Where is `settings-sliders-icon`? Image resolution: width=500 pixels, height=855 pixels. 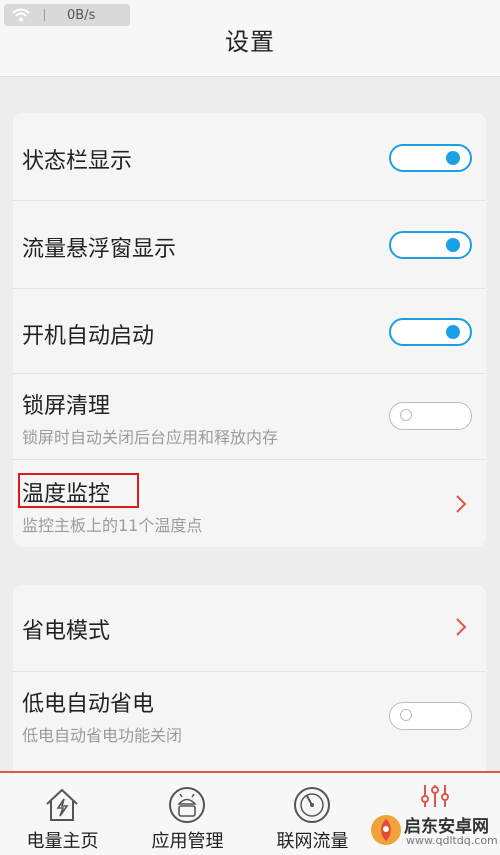
settings-sliders-icon is located at coordinates (435, 796).